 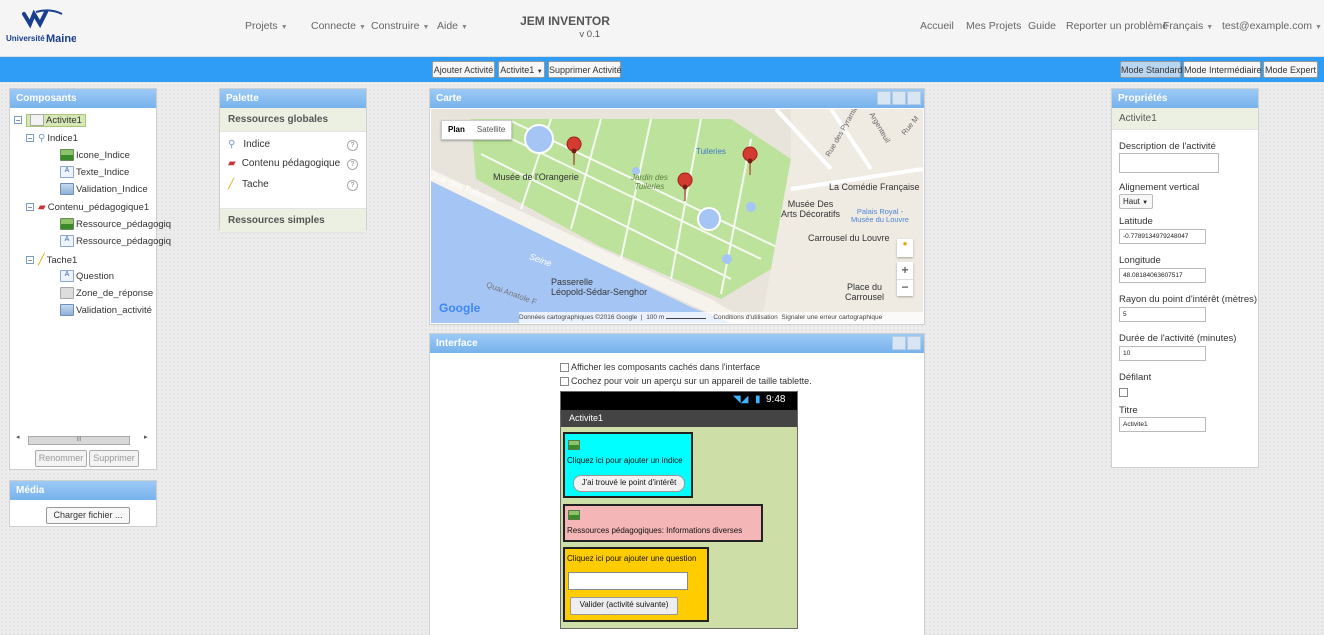 What do you see at coordinates (94, 173) in the screenshot?
I see `tree-node-texte-indice: A Texte_Indice` at bounding box center [94, 173].